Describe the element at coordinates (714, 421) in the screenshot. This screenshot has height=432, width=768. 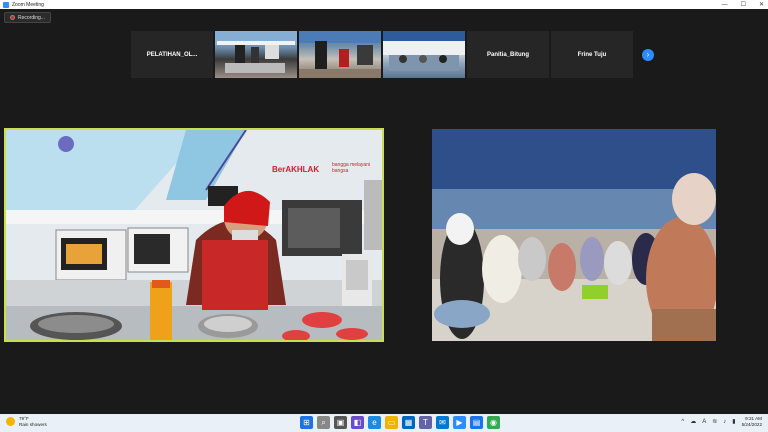
I see `wifi-icon: ≋` at that location.